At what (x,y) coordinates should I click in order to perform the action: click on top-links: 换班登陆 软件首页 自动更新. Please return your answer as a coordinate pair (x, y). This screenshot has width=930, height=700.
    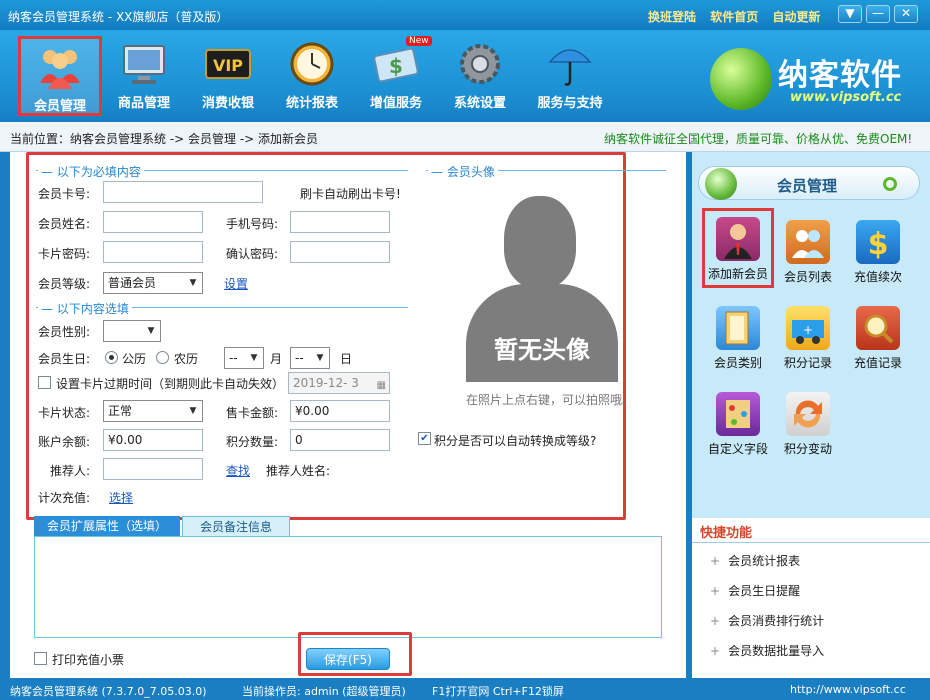
    Looking at the image, I should click on (739, 16).